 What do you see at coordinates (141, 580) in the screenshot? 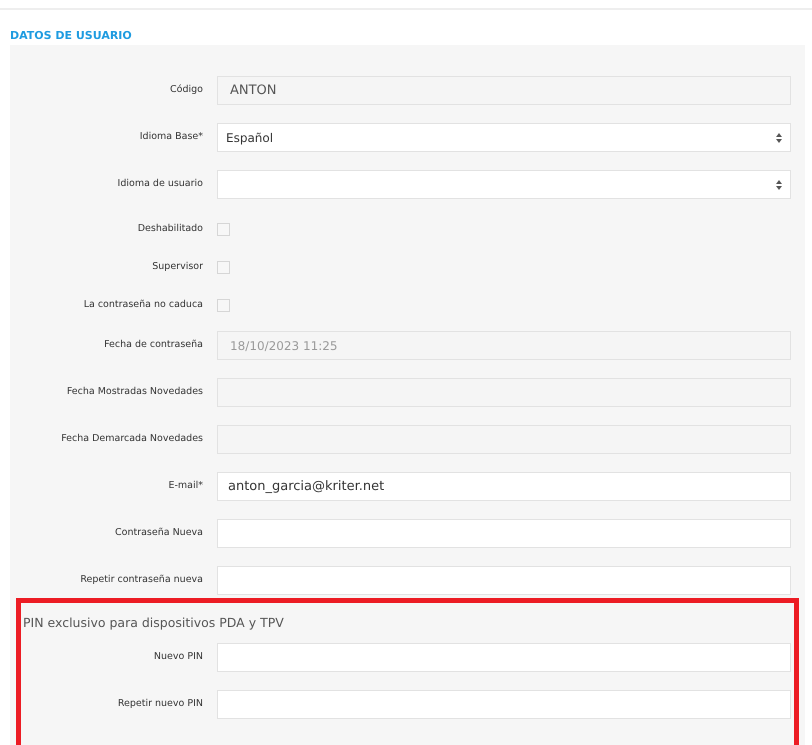
I see `field-label: Repetir contraseña nueva` at bounding box center [141, 580].